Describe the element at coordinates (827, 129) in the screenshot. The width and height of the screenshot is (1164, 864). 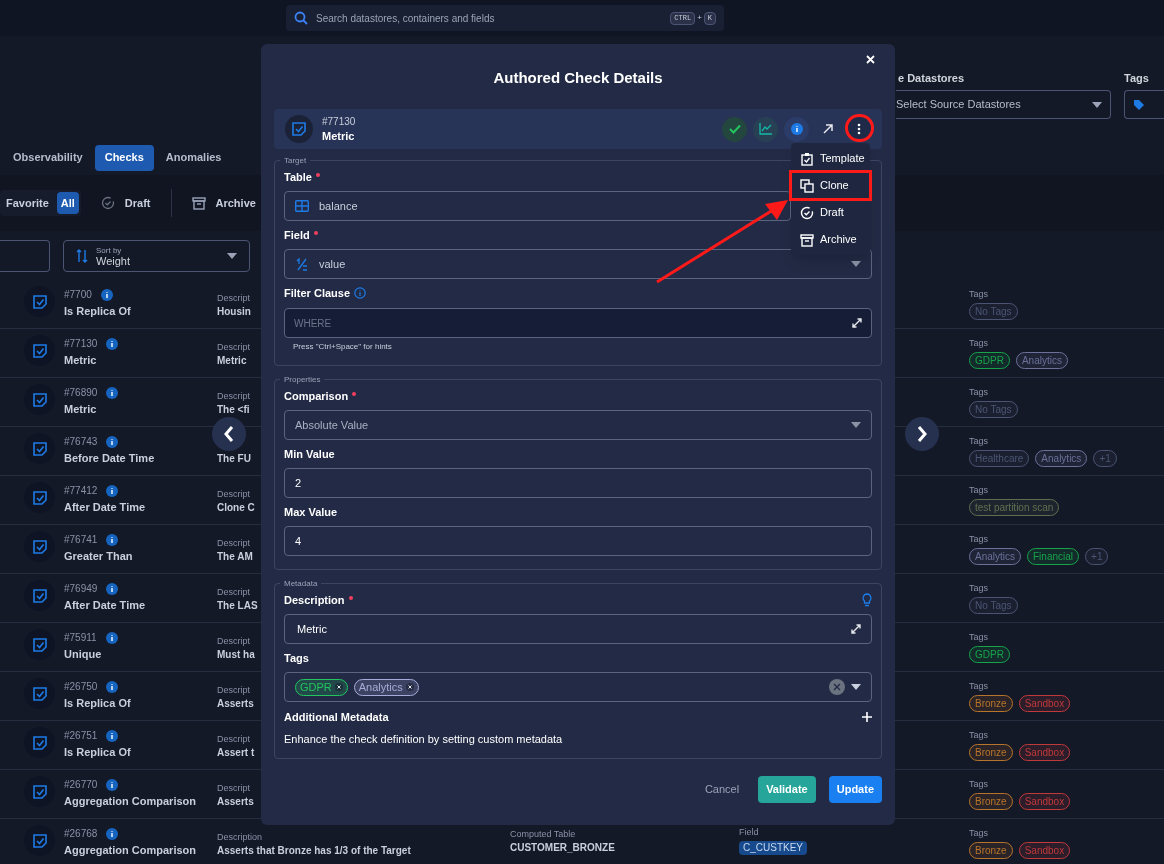
I see `arrow-up-right-icon` at that location.